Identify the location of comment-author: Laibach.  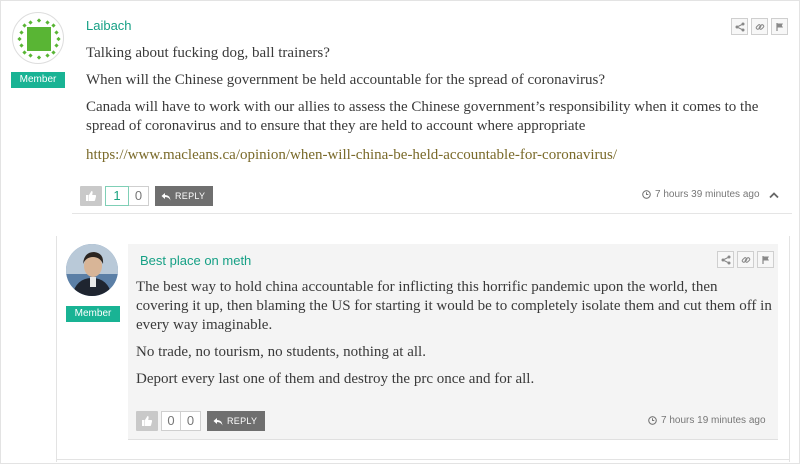
(109, 25).